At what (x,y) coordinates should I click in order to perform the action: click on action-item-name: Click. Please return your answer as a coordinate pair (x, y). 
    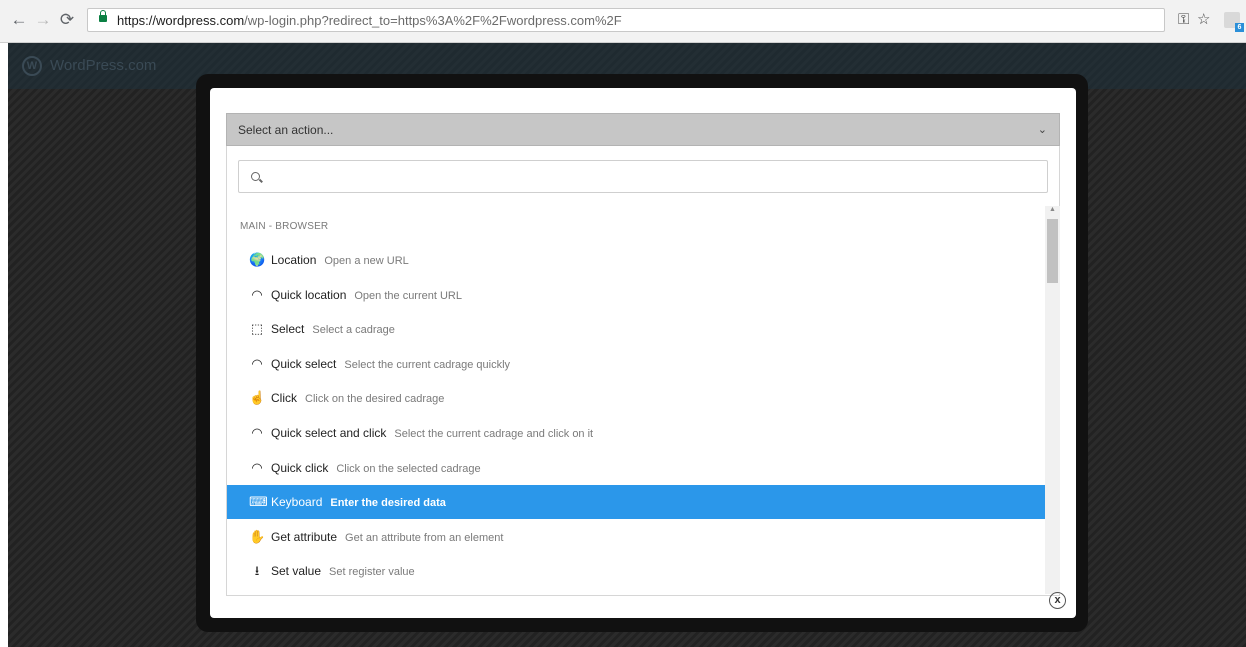
    Looking at the image, I should click on (284, 398).